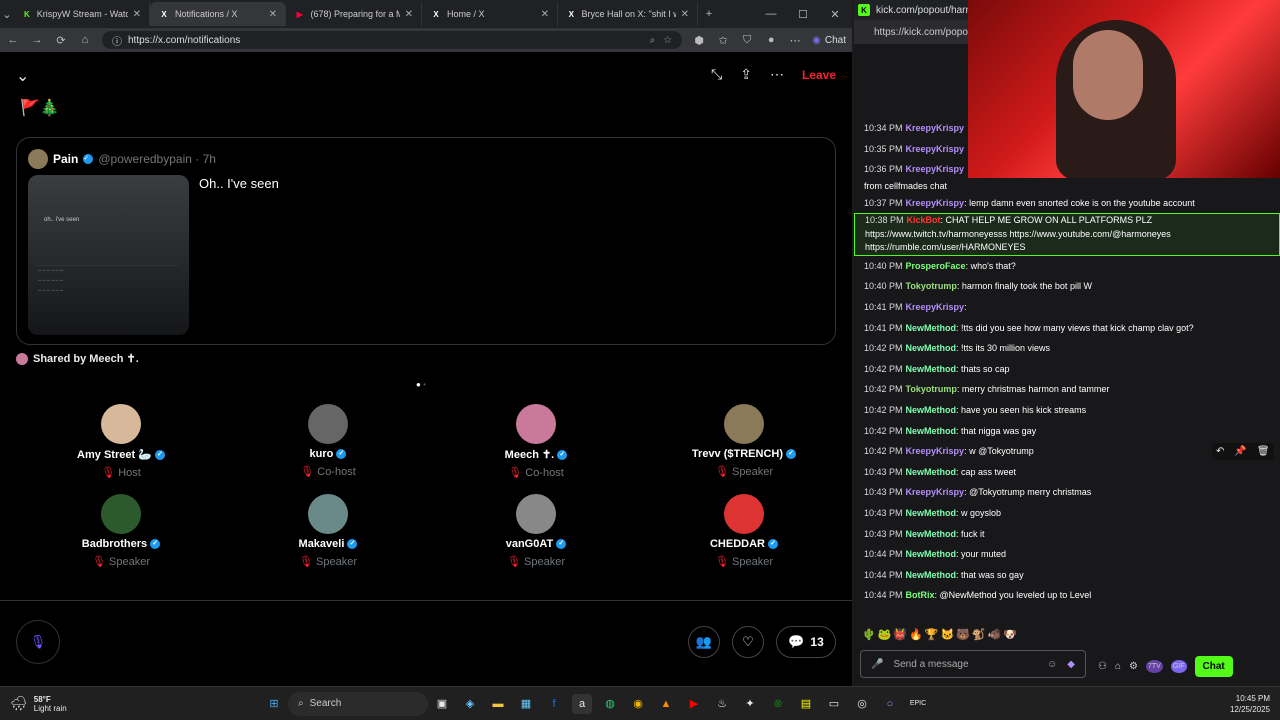  Describe the element at coordinates (1067, 369) in the screenshot. I see `chat-message: 10:42 PM NewMethod: thats so cap` at that location.